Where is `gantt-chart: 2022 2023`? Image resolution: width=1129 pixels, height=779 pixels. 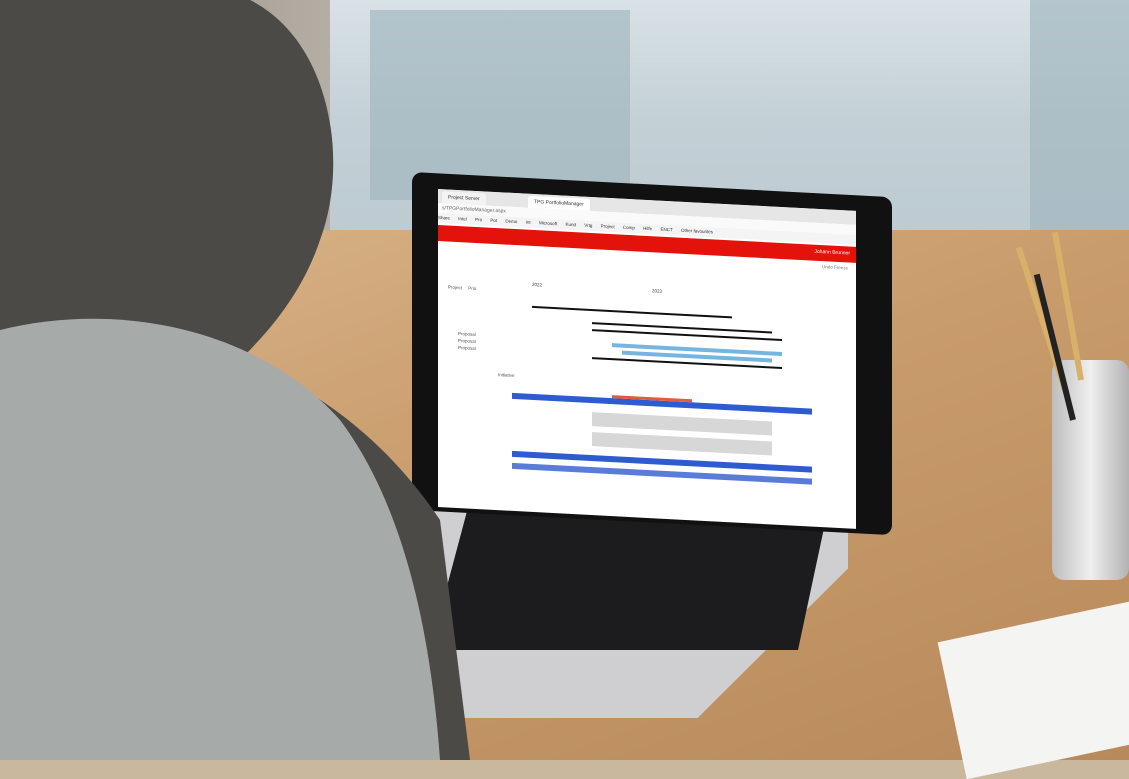
gantt-chart: 2022 2023 is located at coordinates (682, 405).